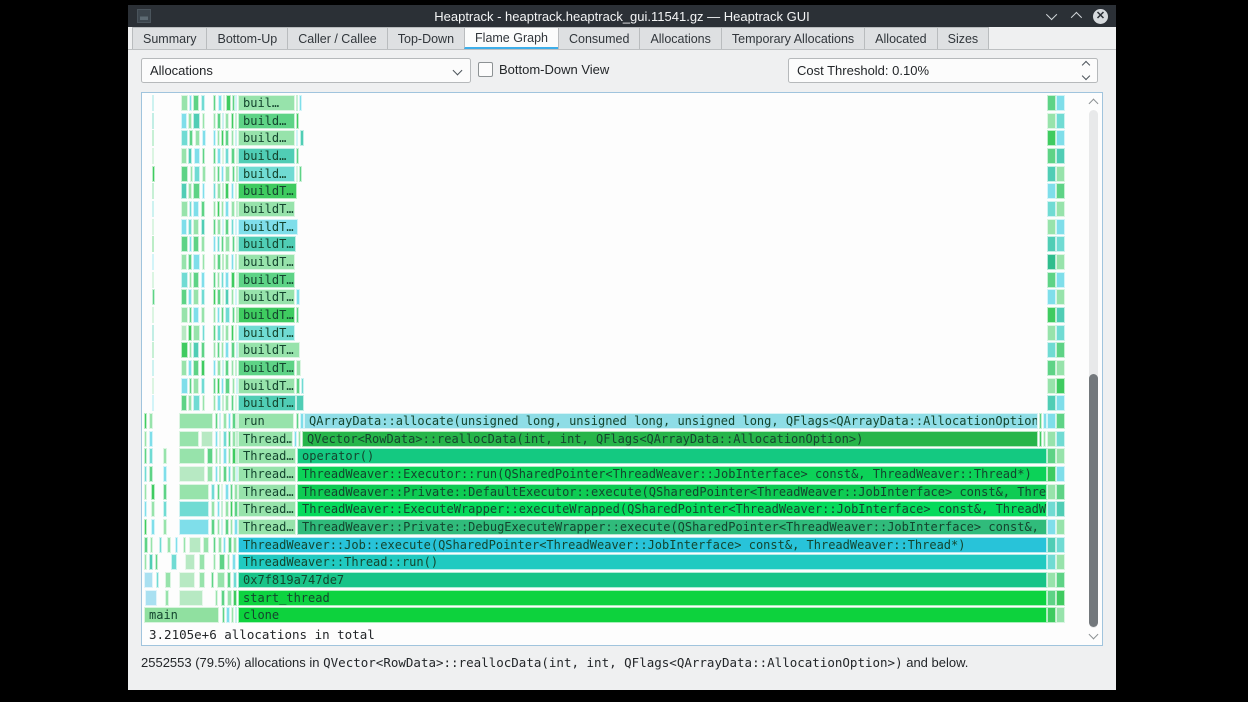 The height and width of the screenshot is (702, 1248). I want to click on spin-down-icon, so click(1086, 76).